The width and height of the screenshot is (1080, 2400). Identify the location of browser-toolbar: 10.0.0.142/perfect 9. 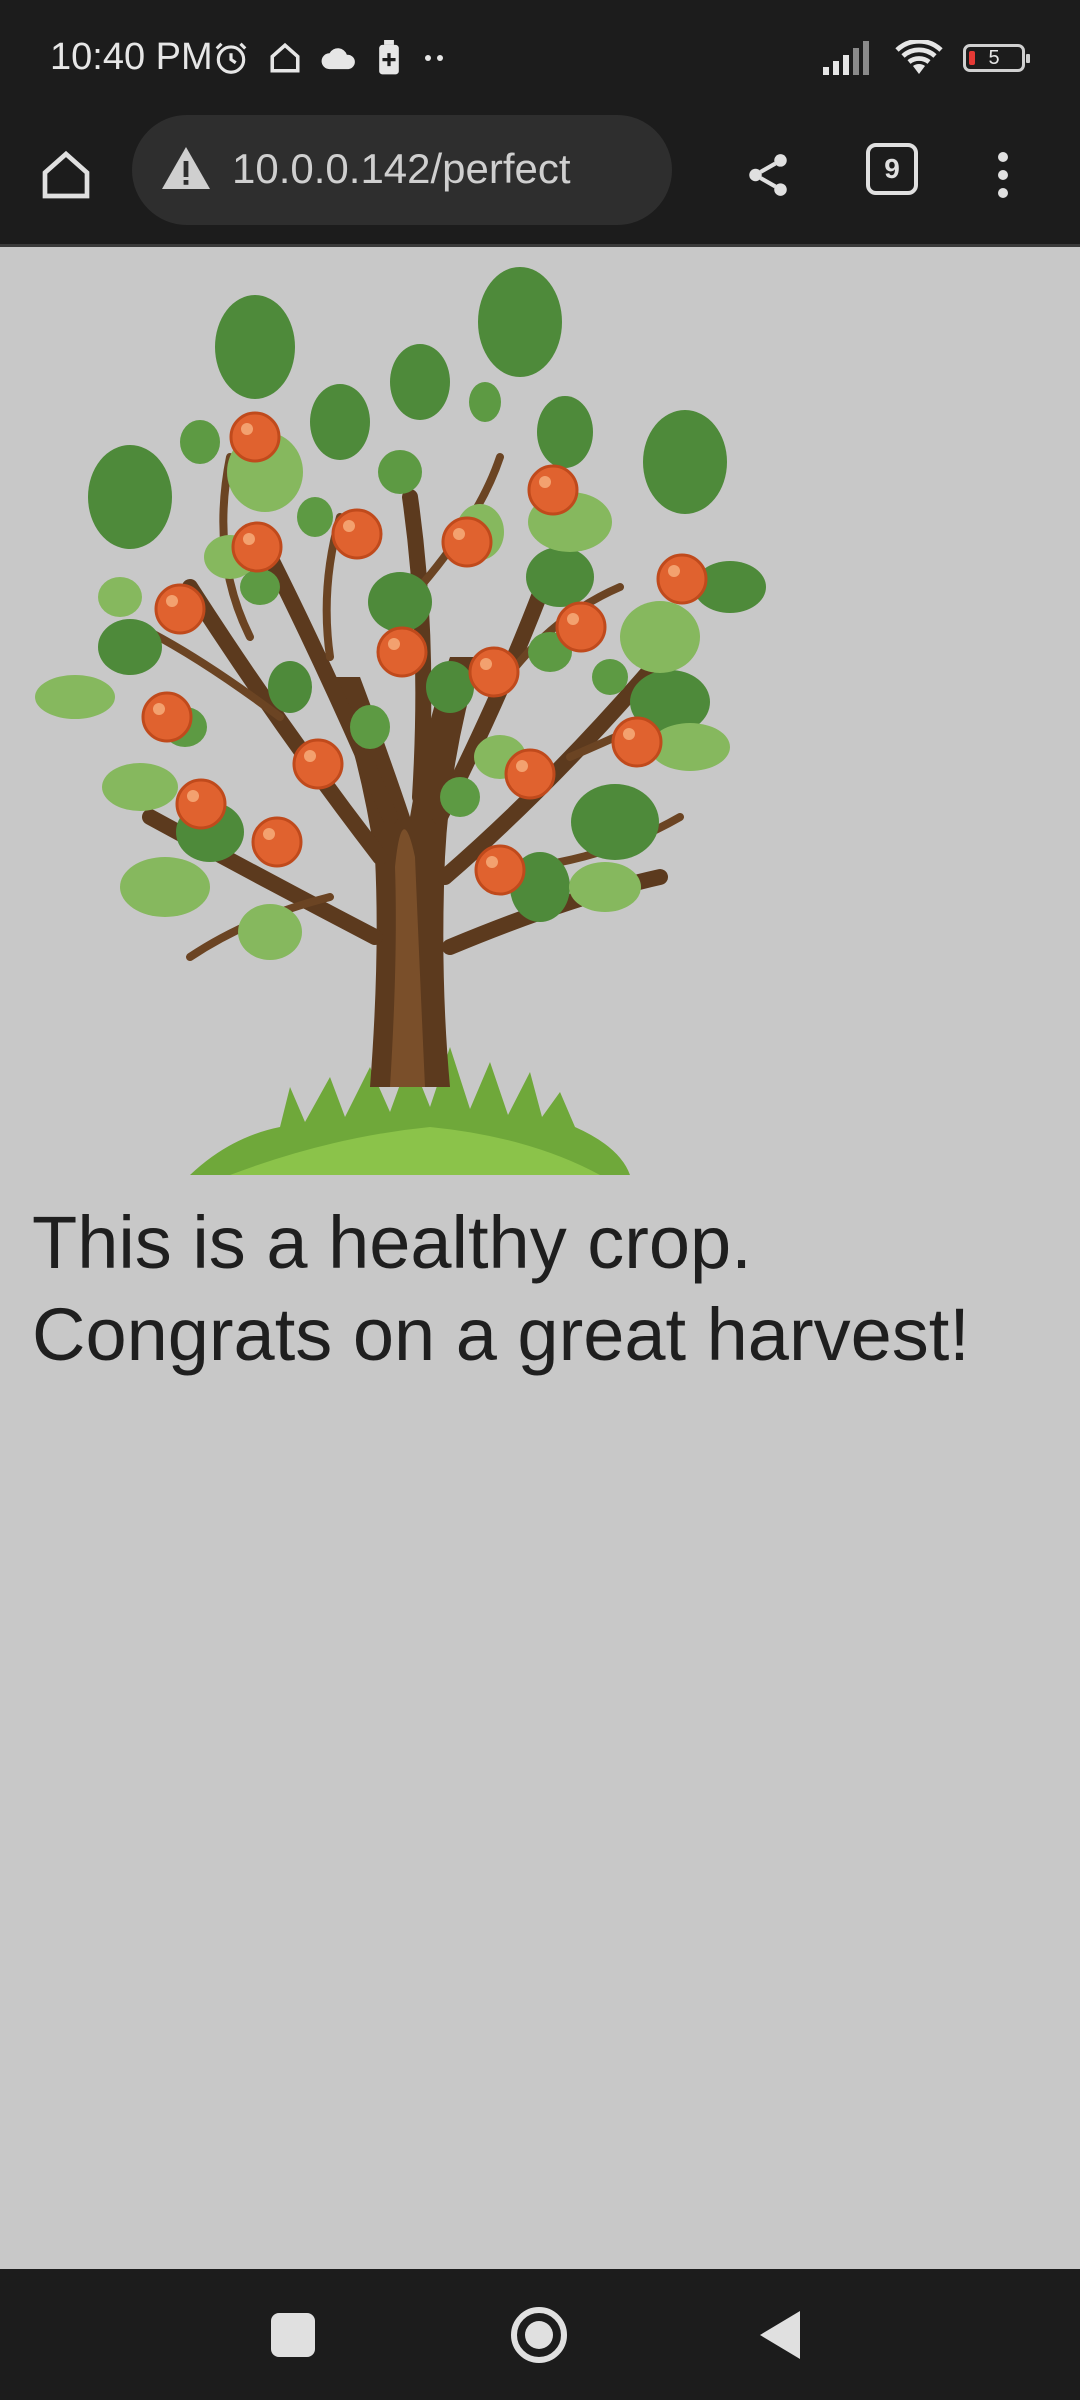
(540, 181).